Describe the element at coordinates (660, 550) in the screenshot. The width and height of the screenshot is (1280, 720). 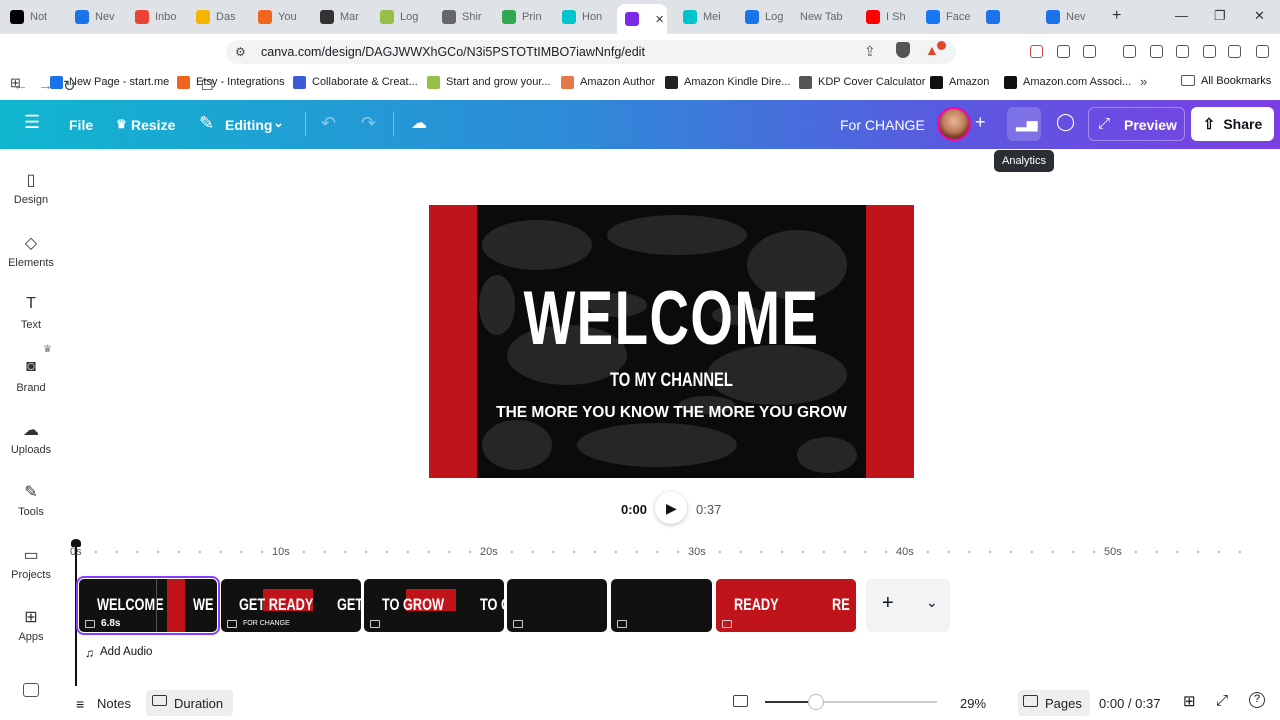
I see `timeline-ruler` at that location.